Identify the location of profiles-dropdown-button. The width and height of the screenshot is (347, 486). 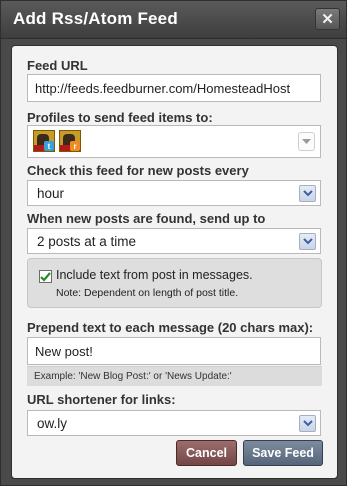
(306, 141).